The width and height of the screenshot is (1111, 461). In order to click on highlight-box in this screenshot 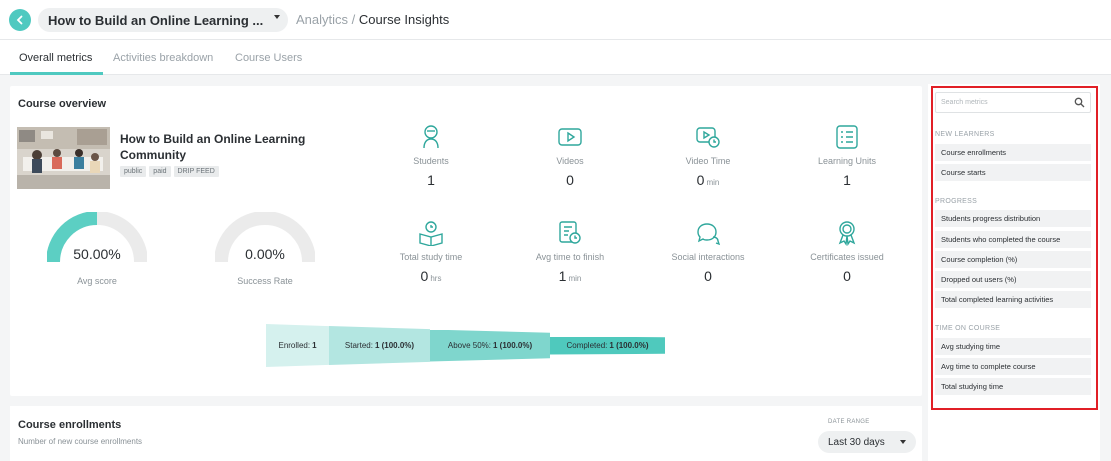, I will do `click(1014, 248)`.